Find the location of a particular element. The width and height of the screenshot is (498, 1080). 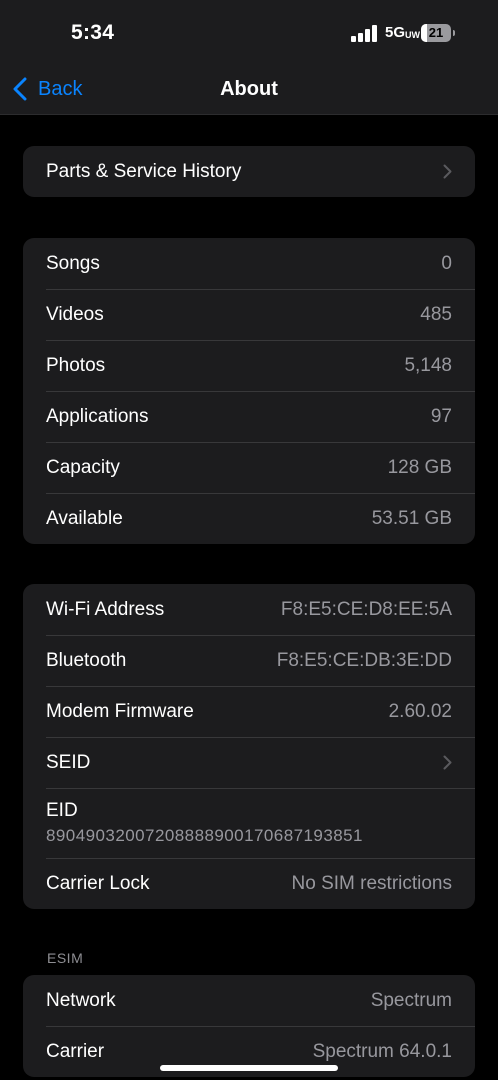

row-wifi-address: Wi-Fi Address F8:E5:CE:D8:EE:5A is located at coordinates (249, 609).